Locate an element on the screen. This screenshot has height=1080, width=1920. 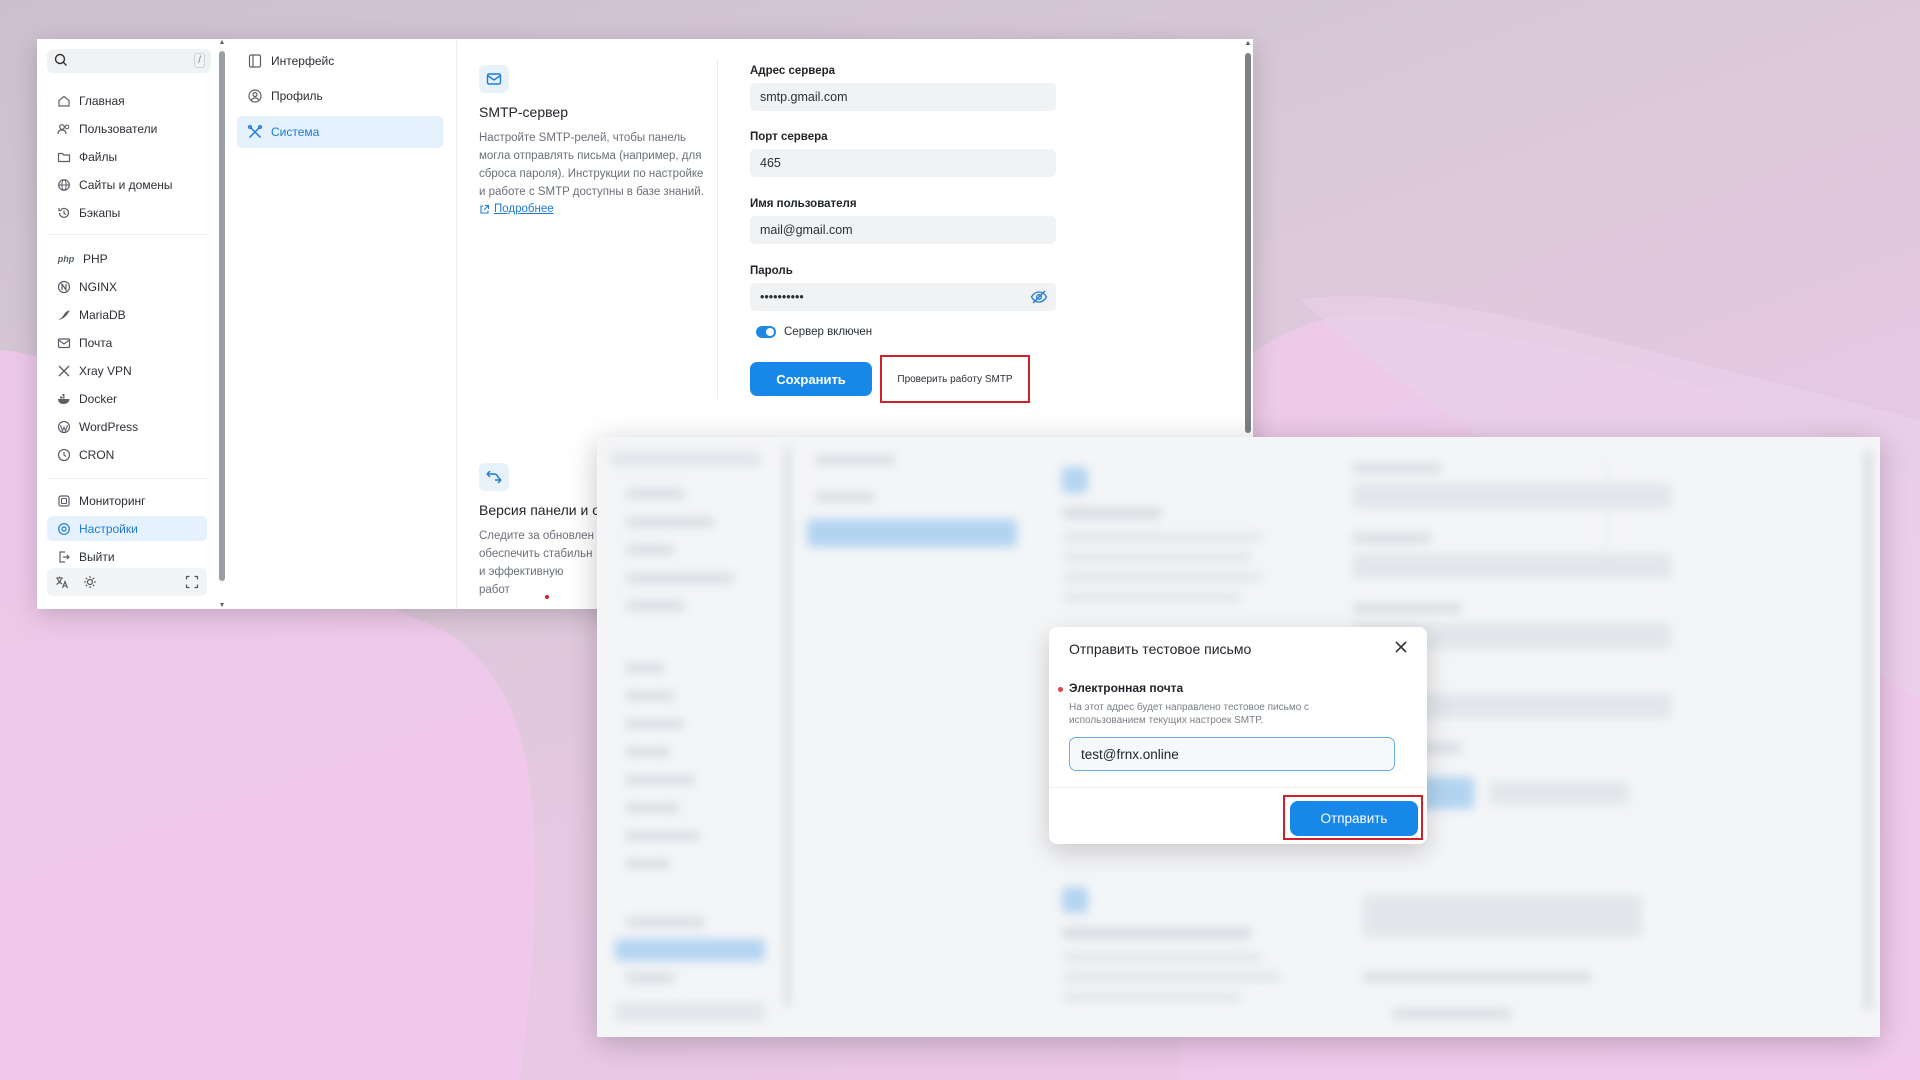
tools-icon is located at coordinates (255, 132).